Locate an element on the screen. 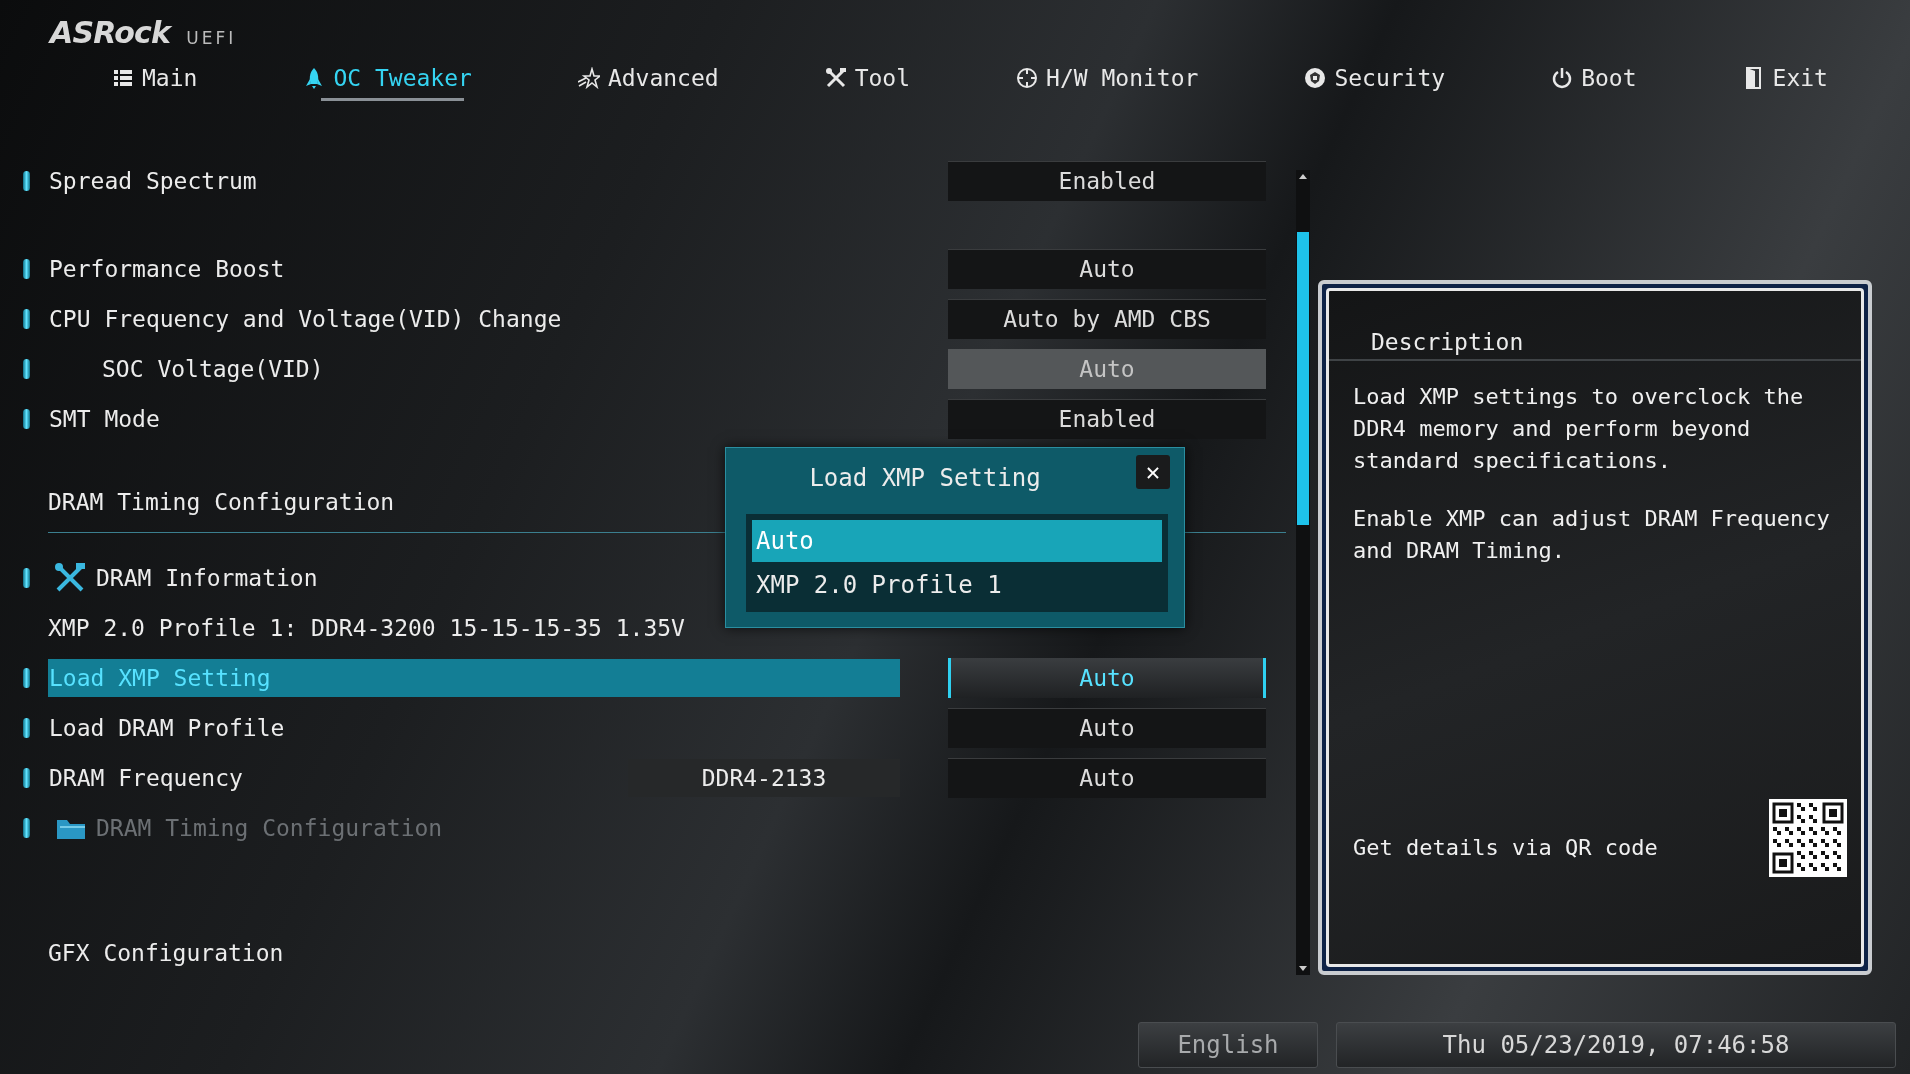 Image resolution: width=1910 pixels, height=1074 pixels. dialog-title: Load XMP Setting is located at coordinates (925, 478).